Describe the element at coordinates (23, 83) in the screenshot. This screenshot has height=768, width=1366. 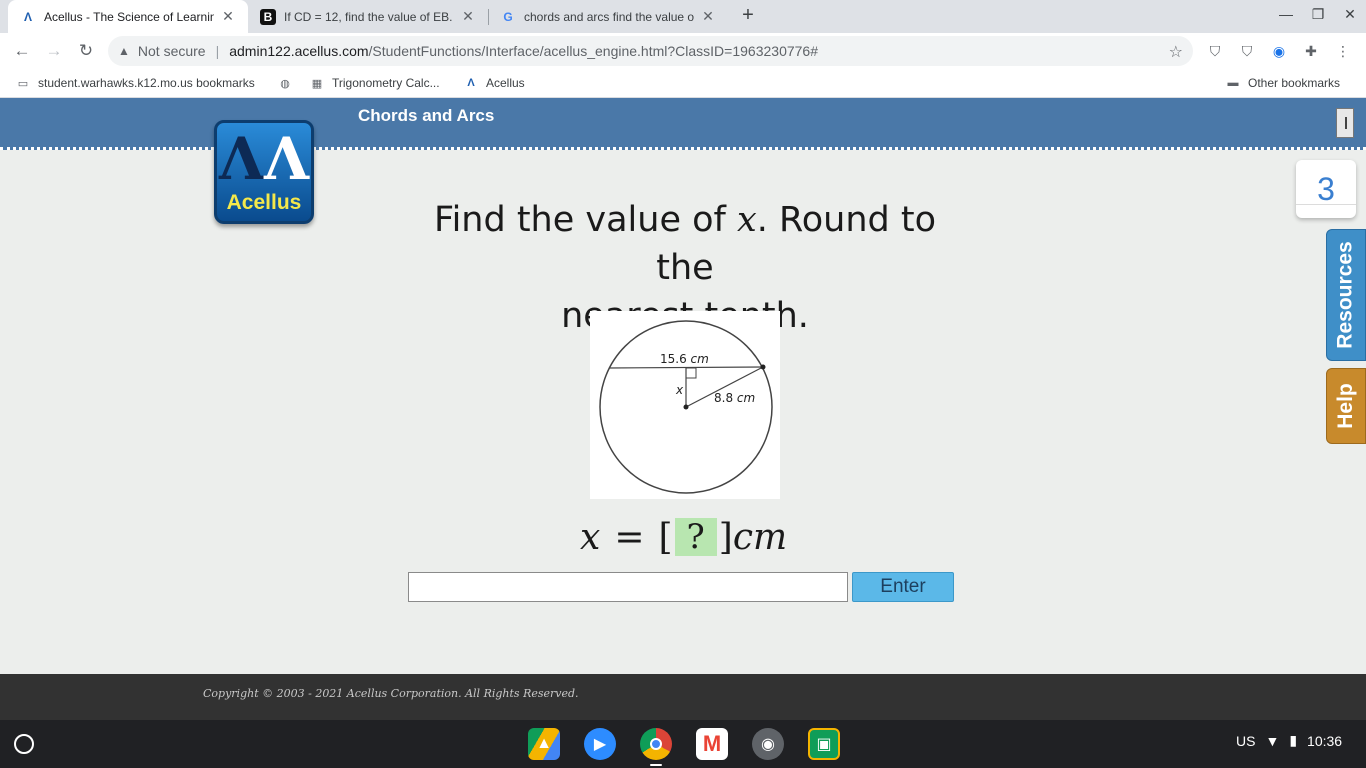
I see `folder-icon: ▭` at that location.